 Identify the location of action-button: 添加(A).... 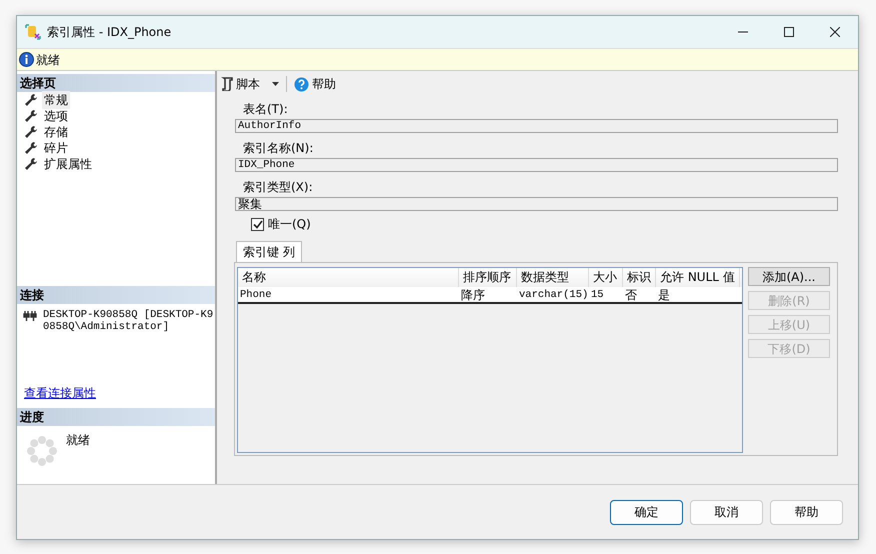
(789, 276).